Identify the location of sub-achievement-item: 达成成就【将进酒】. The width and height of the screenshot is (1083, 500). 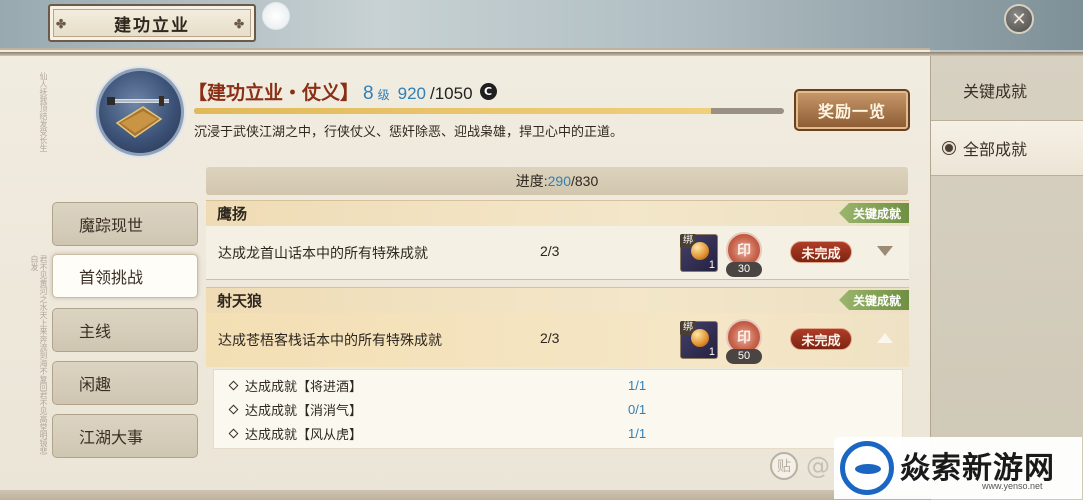
(295, 385).